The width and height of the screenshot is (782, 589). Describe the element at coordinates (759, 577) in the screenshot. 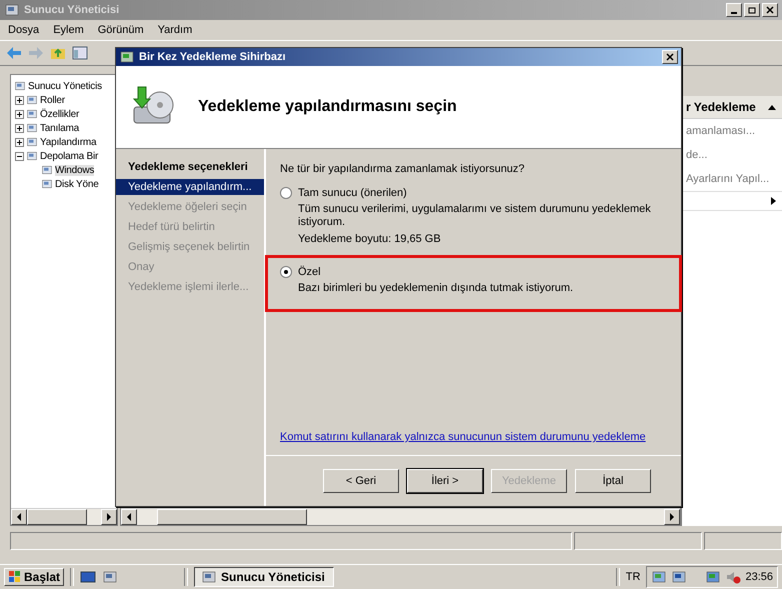

I see `clock: 23:56` at that location.